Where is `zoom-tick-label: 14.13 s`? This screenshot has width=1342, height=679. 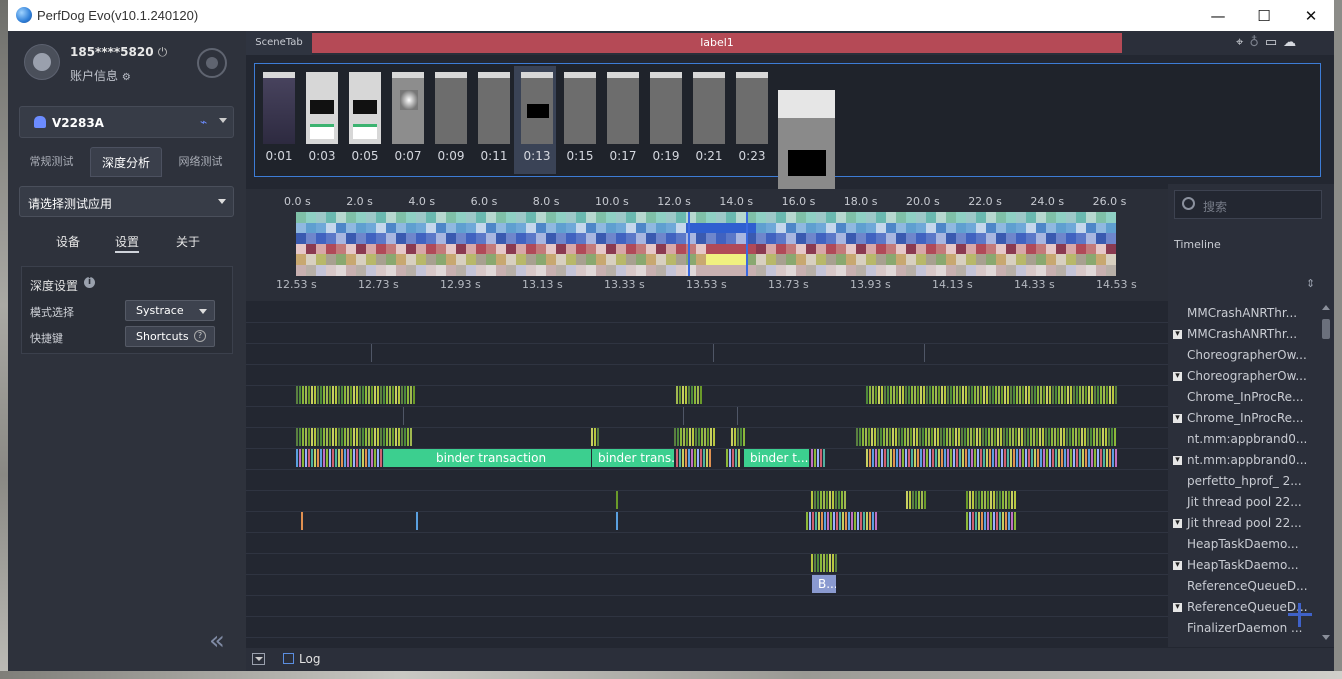
zoom-tick-label: 14.13 s is located at coordinates (952, 284).